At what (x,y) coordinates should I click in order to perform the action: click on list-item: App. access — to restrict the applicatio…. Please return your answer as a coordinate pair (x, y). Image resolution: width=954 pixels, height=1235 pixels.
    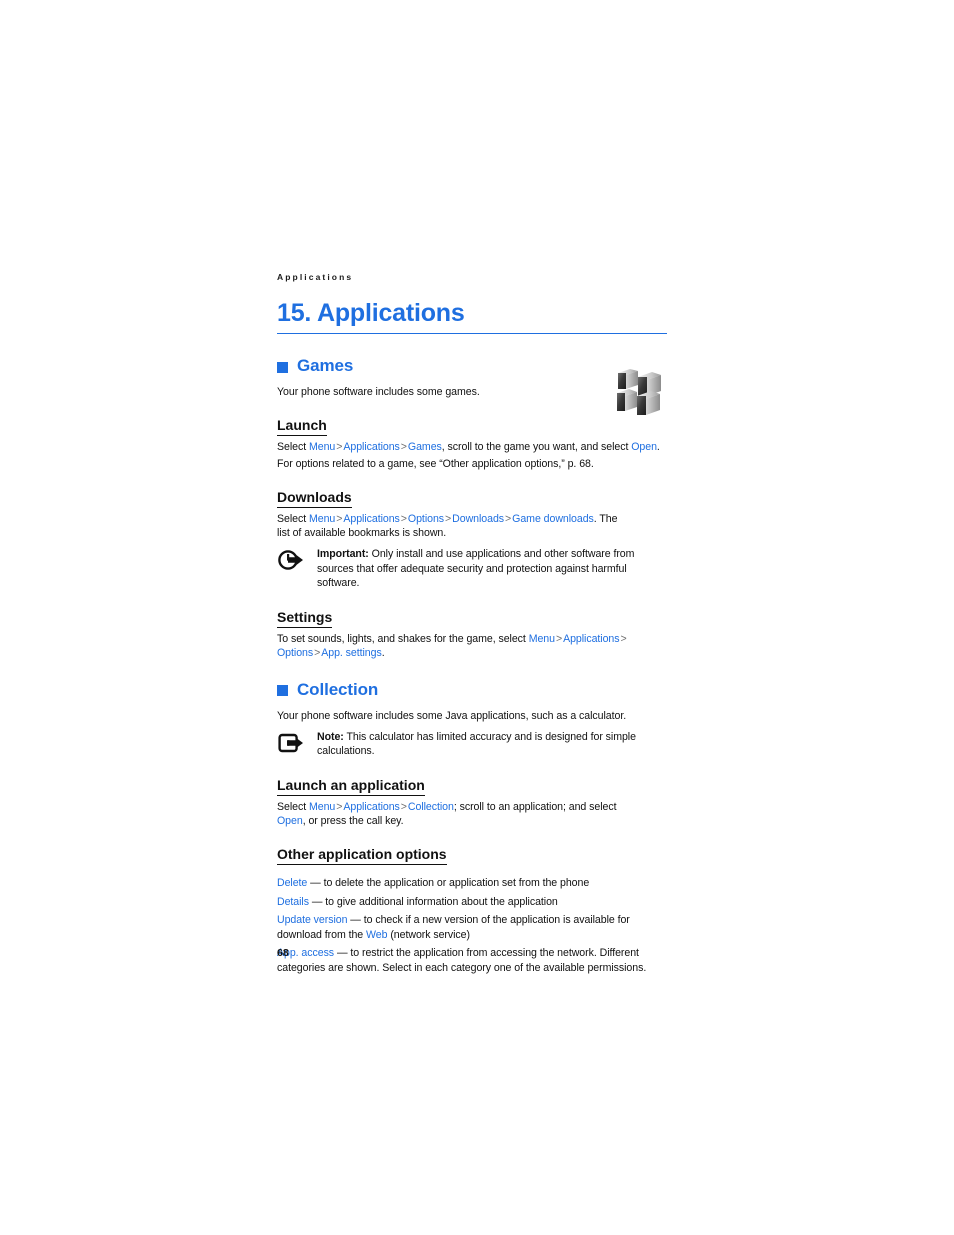
    Looking at the image, I should click on (472, 960).